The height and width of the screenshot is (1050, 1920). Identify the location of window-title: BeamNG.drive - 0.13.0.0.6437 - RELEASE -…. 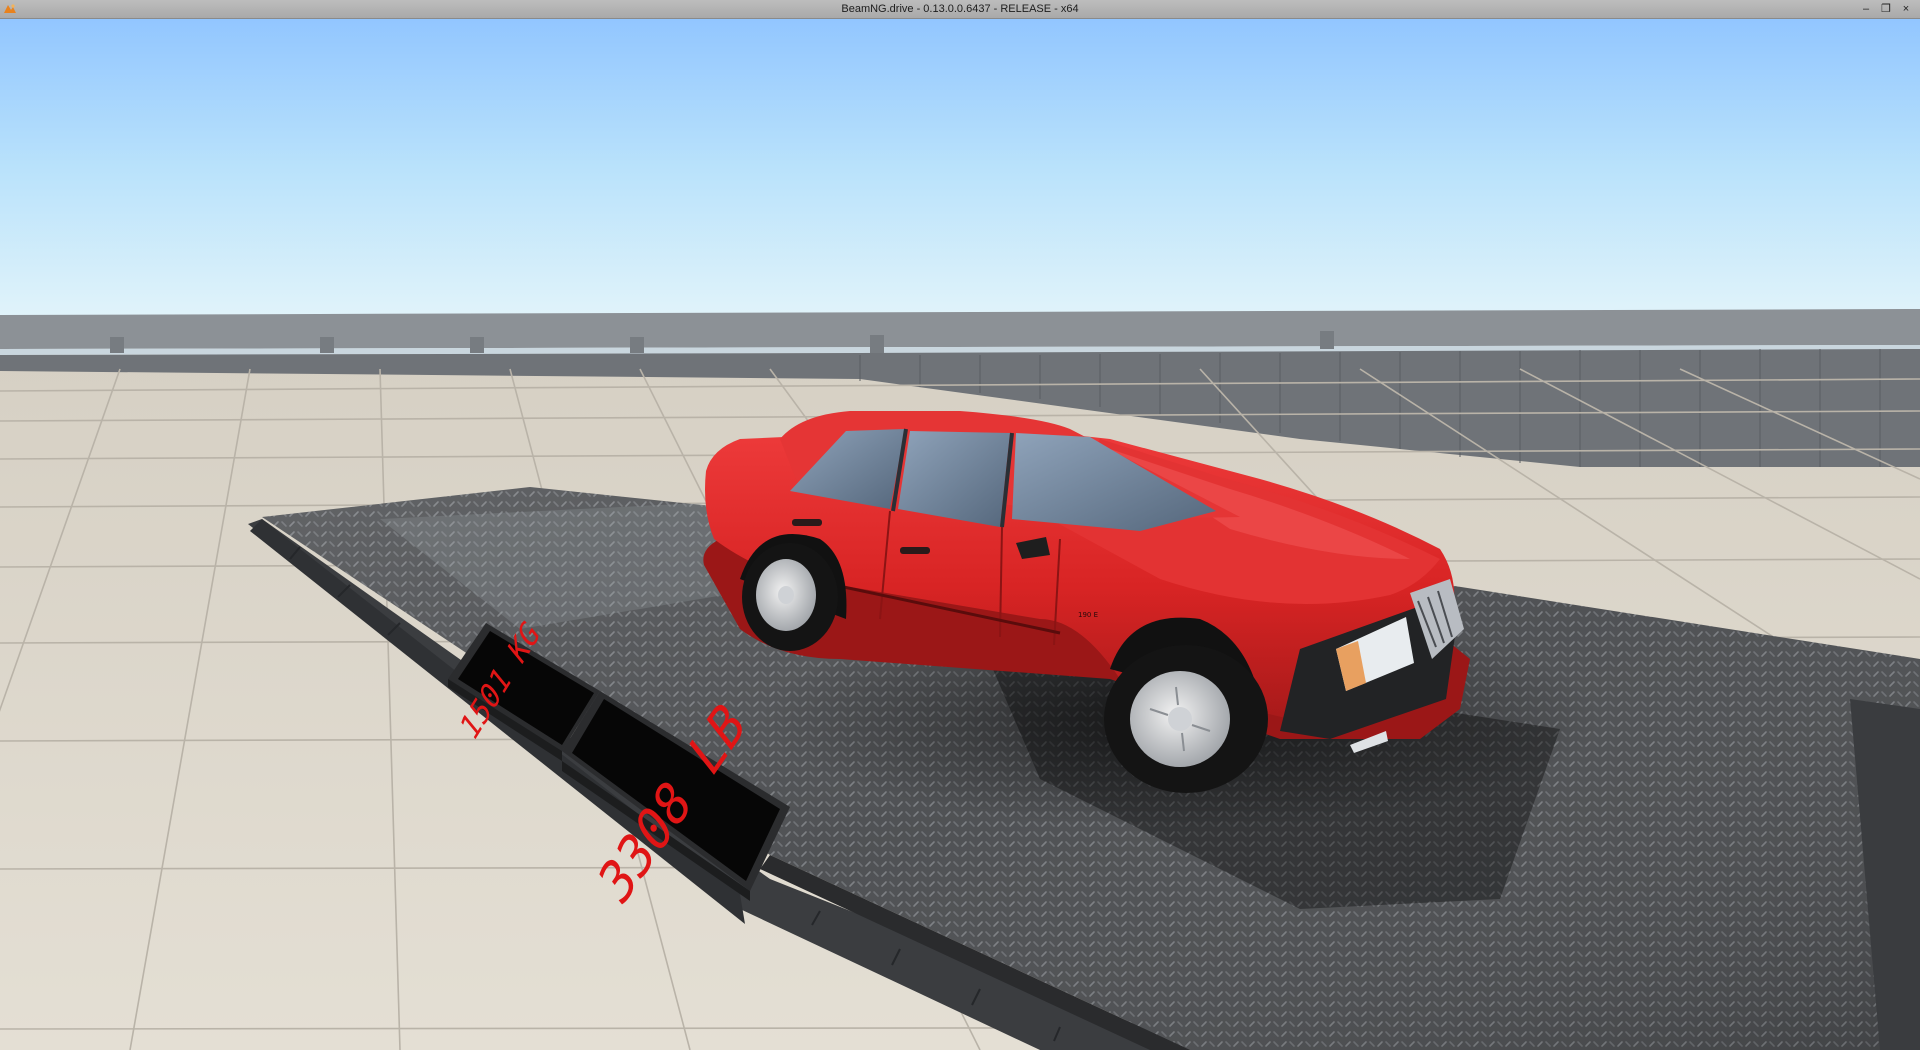
(960, 9).